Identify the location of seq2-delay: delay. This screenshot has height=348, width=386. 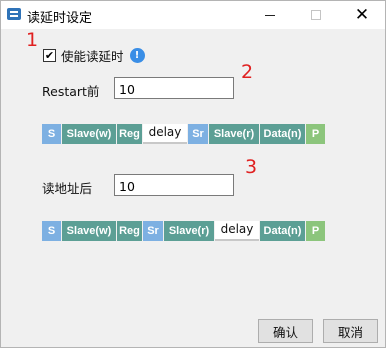
(237, 231).